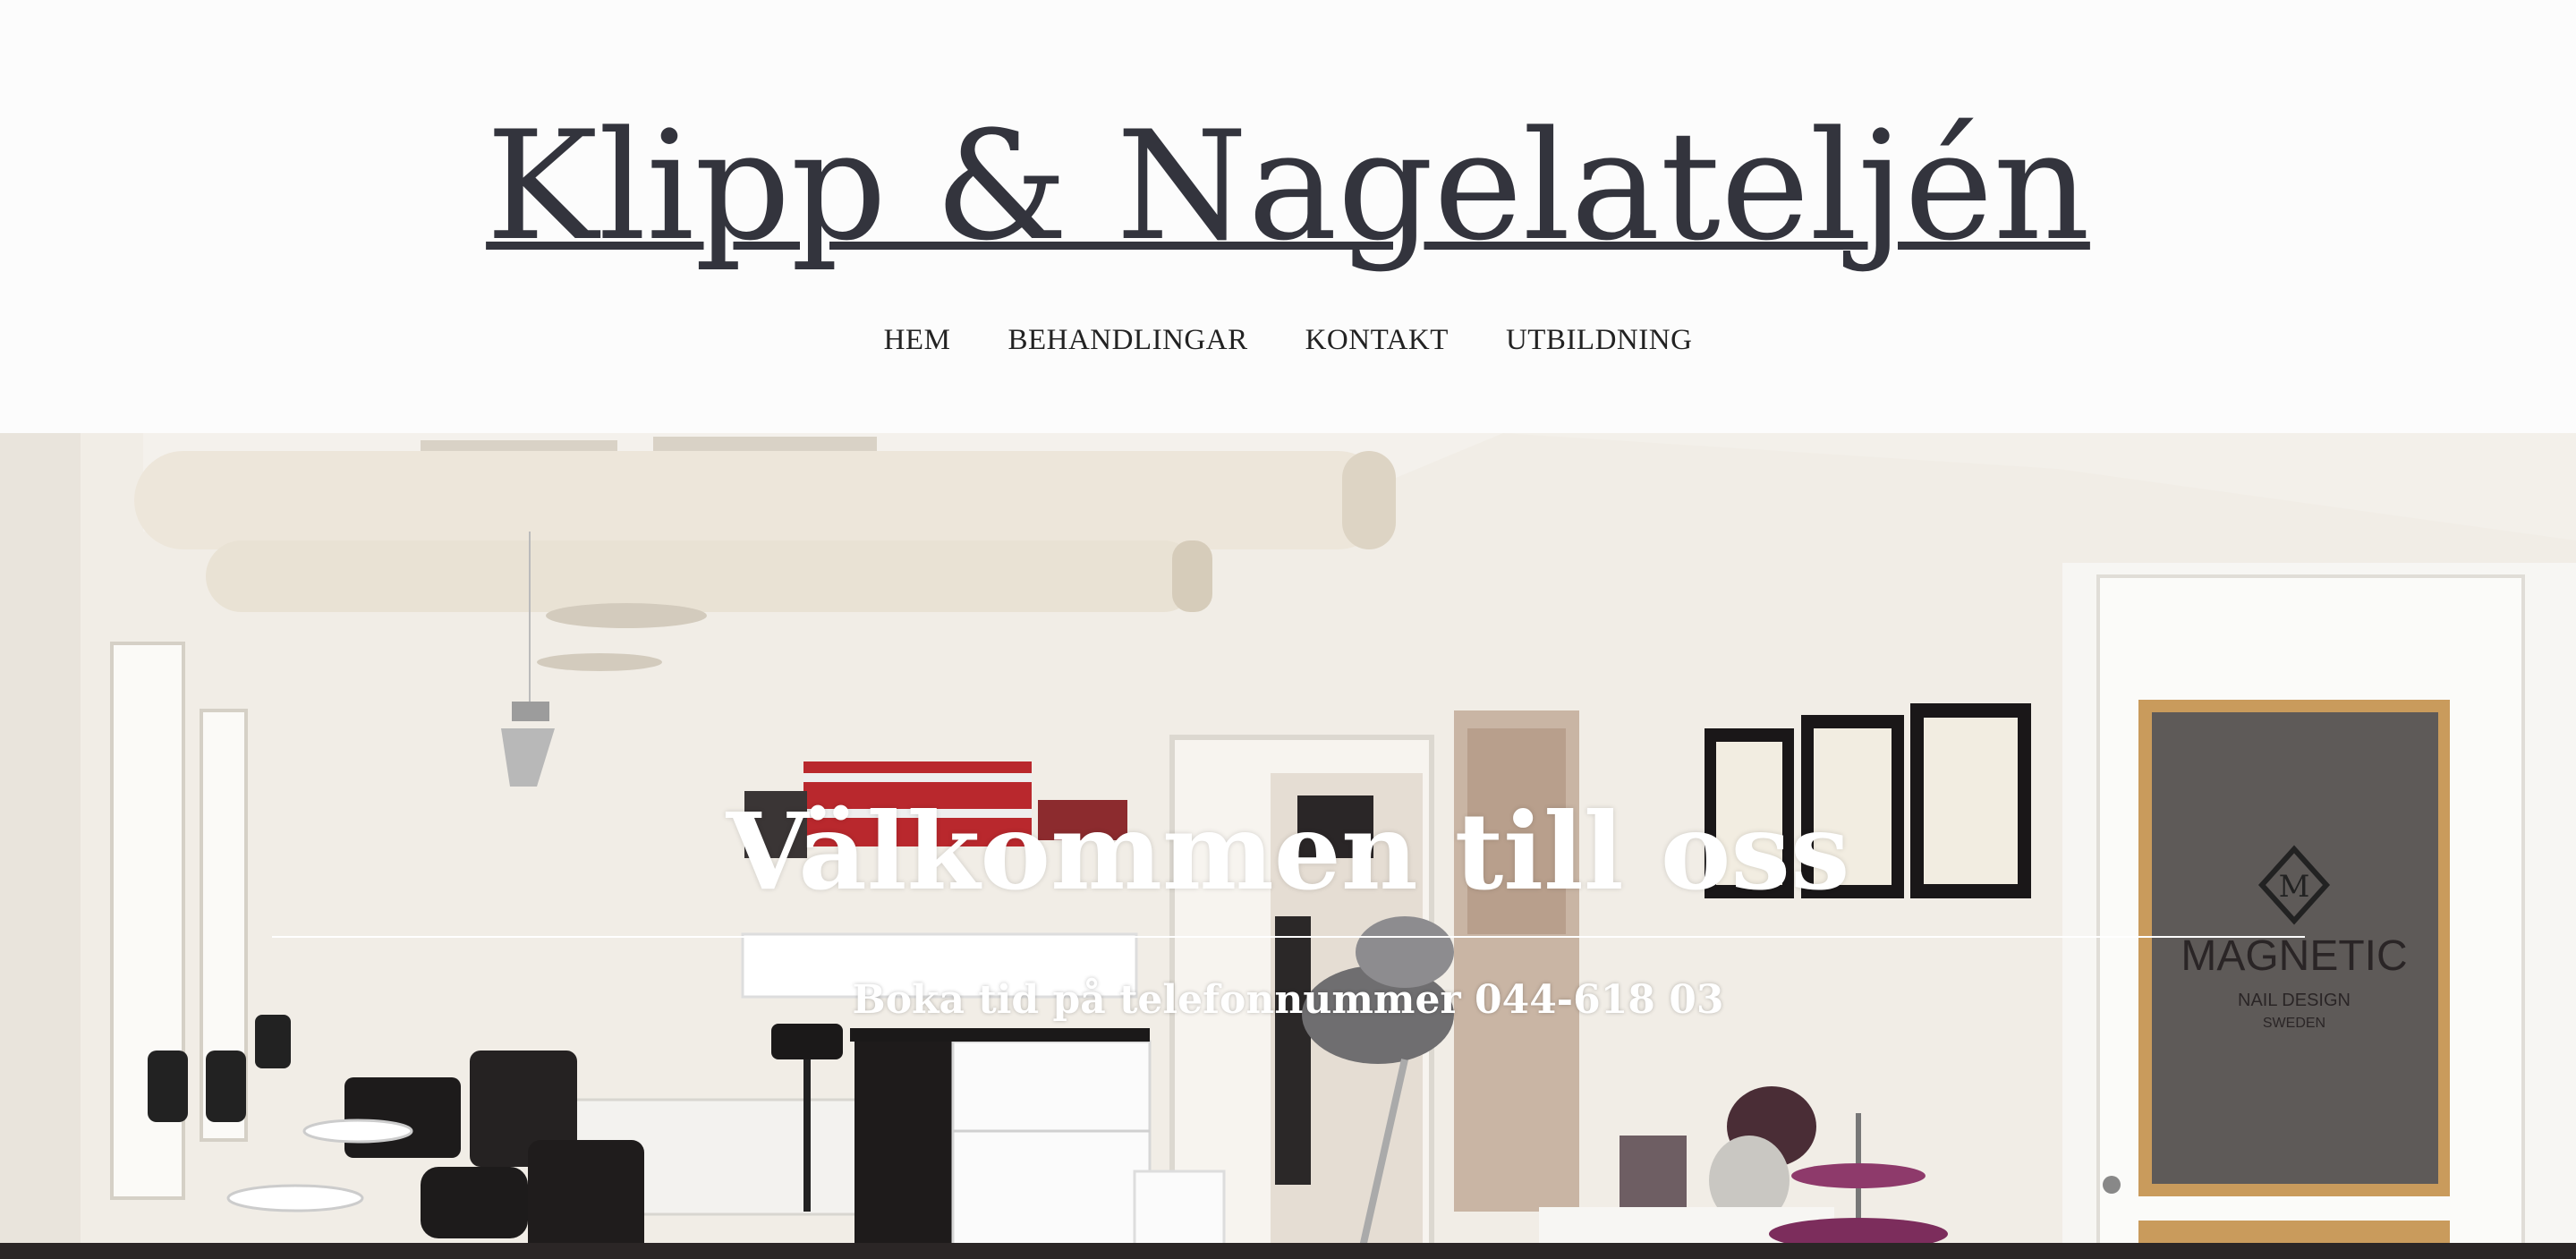  What do you see at coordinates (1288, 851) in the screenshot?
I see `hero-heading: Välkommen till oss` at bounding box center [1288, 851].